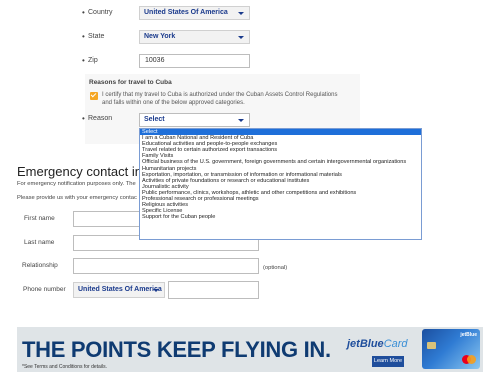 This screenshot has height=386, width=488. What do you see at coordinates (431, 345) in the screenshot?
I see `card-chip-icon` at bounding box center [431, 345].